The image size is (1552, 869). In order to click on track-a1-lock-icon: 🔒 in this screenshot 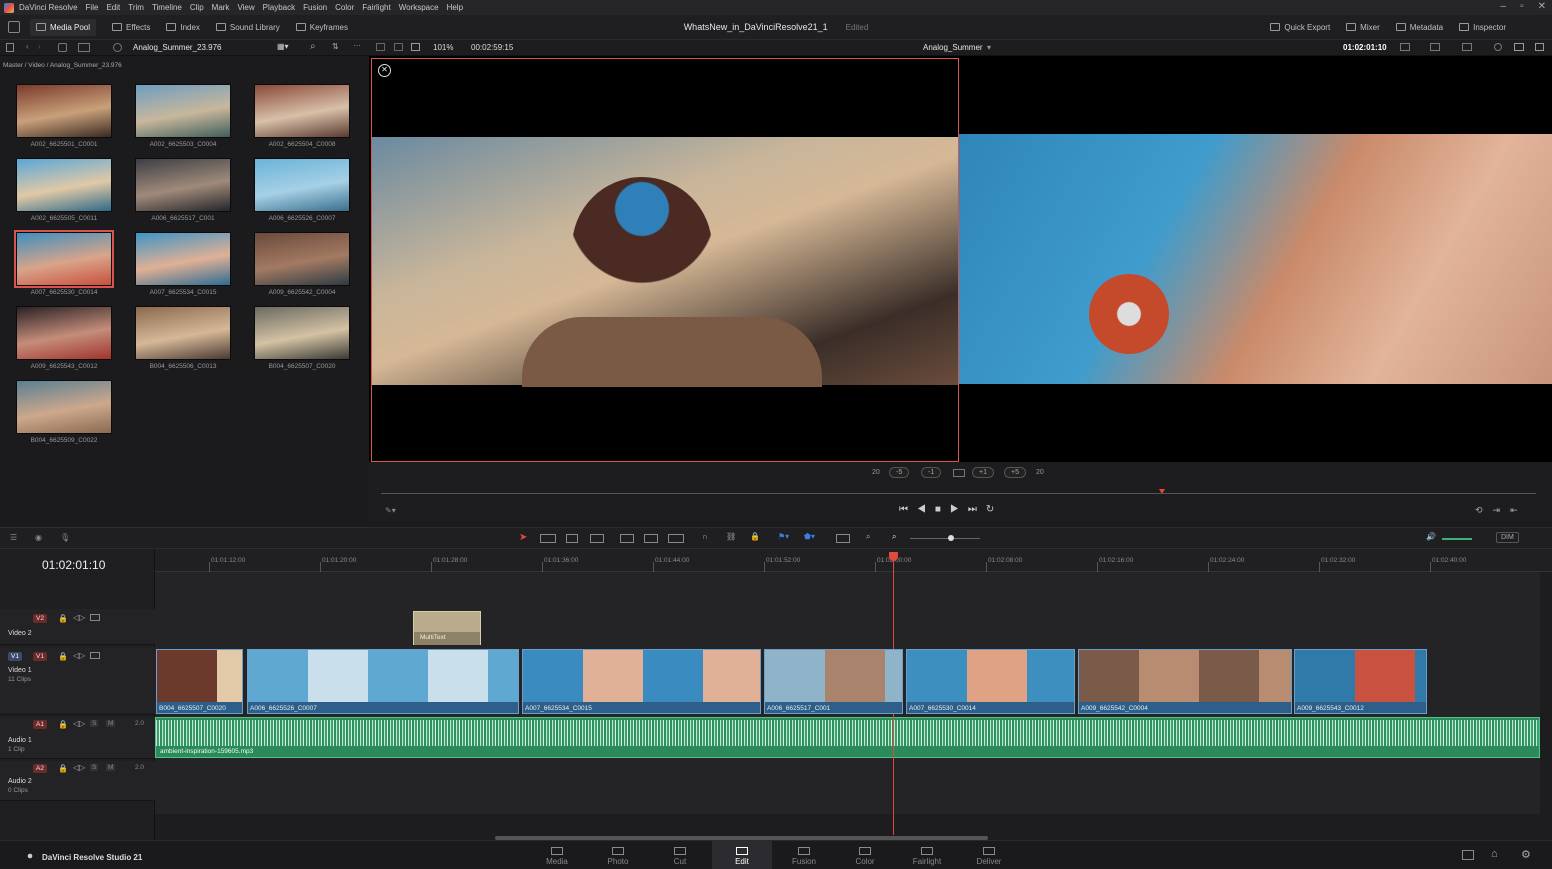, I will do `click(63, 724)`.